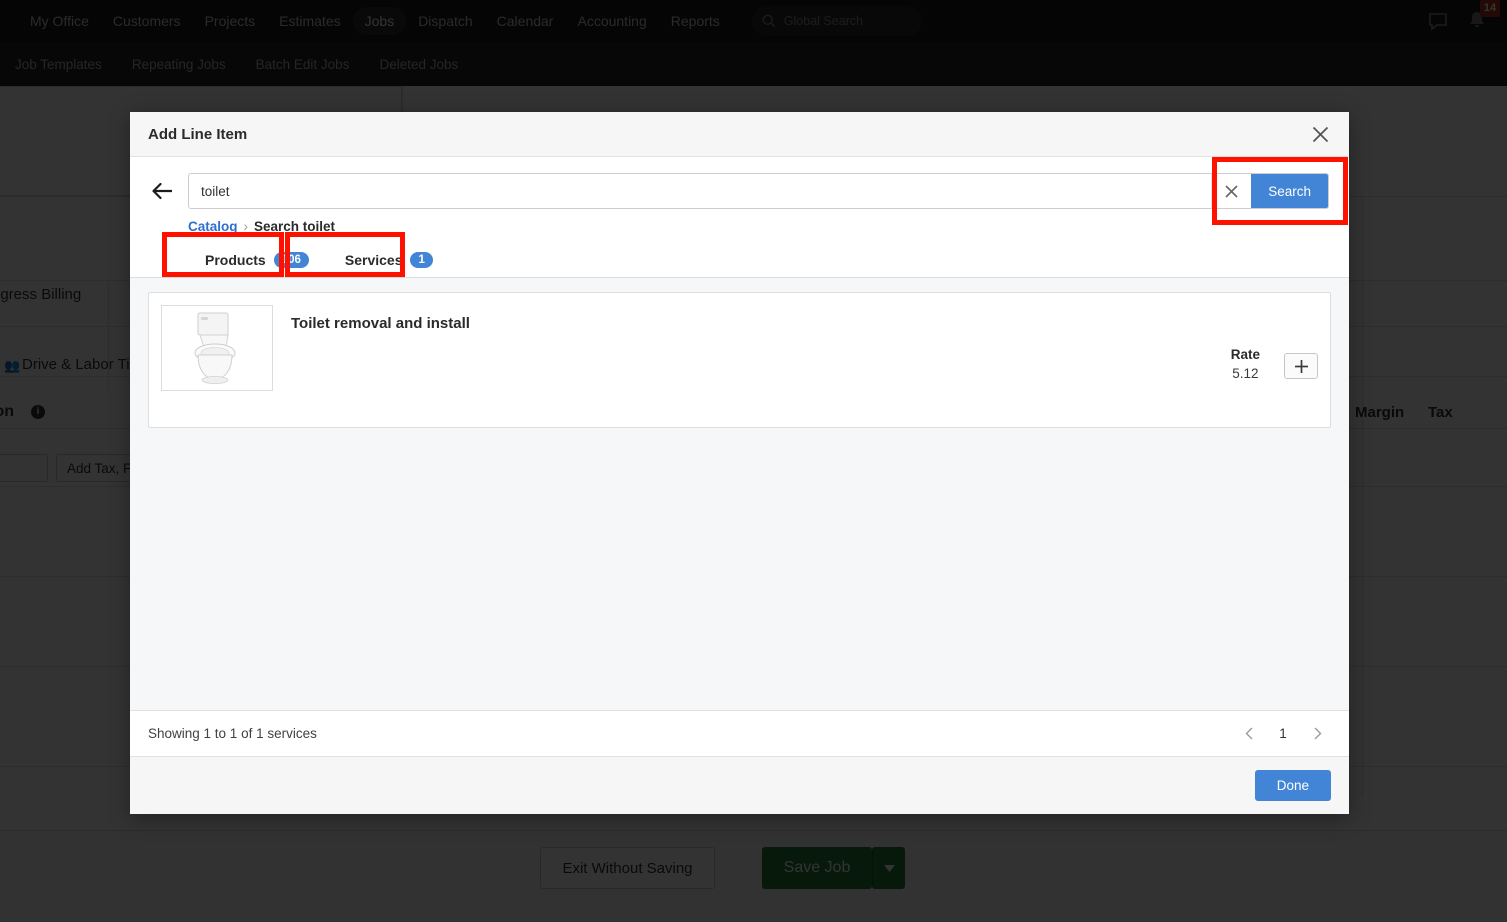 The width and height of the screenshot is (1507, 922). Describe the element at coordinates (700, 191) in the screenshot. I see `search-input` at that location.